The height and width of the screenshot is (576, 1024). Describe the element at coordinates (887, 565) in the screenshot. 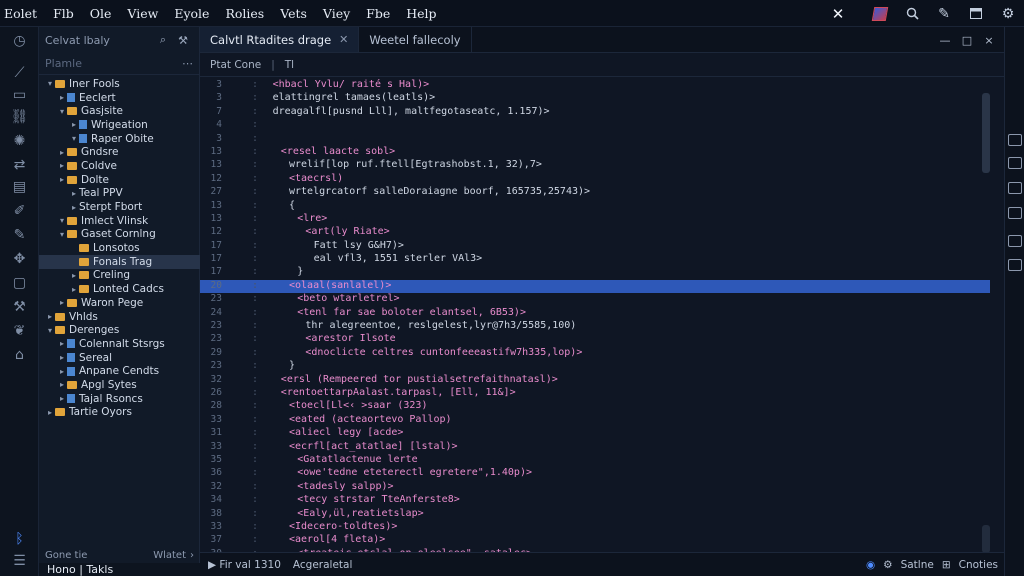

I see `gear-icon: ⚙` at that location.